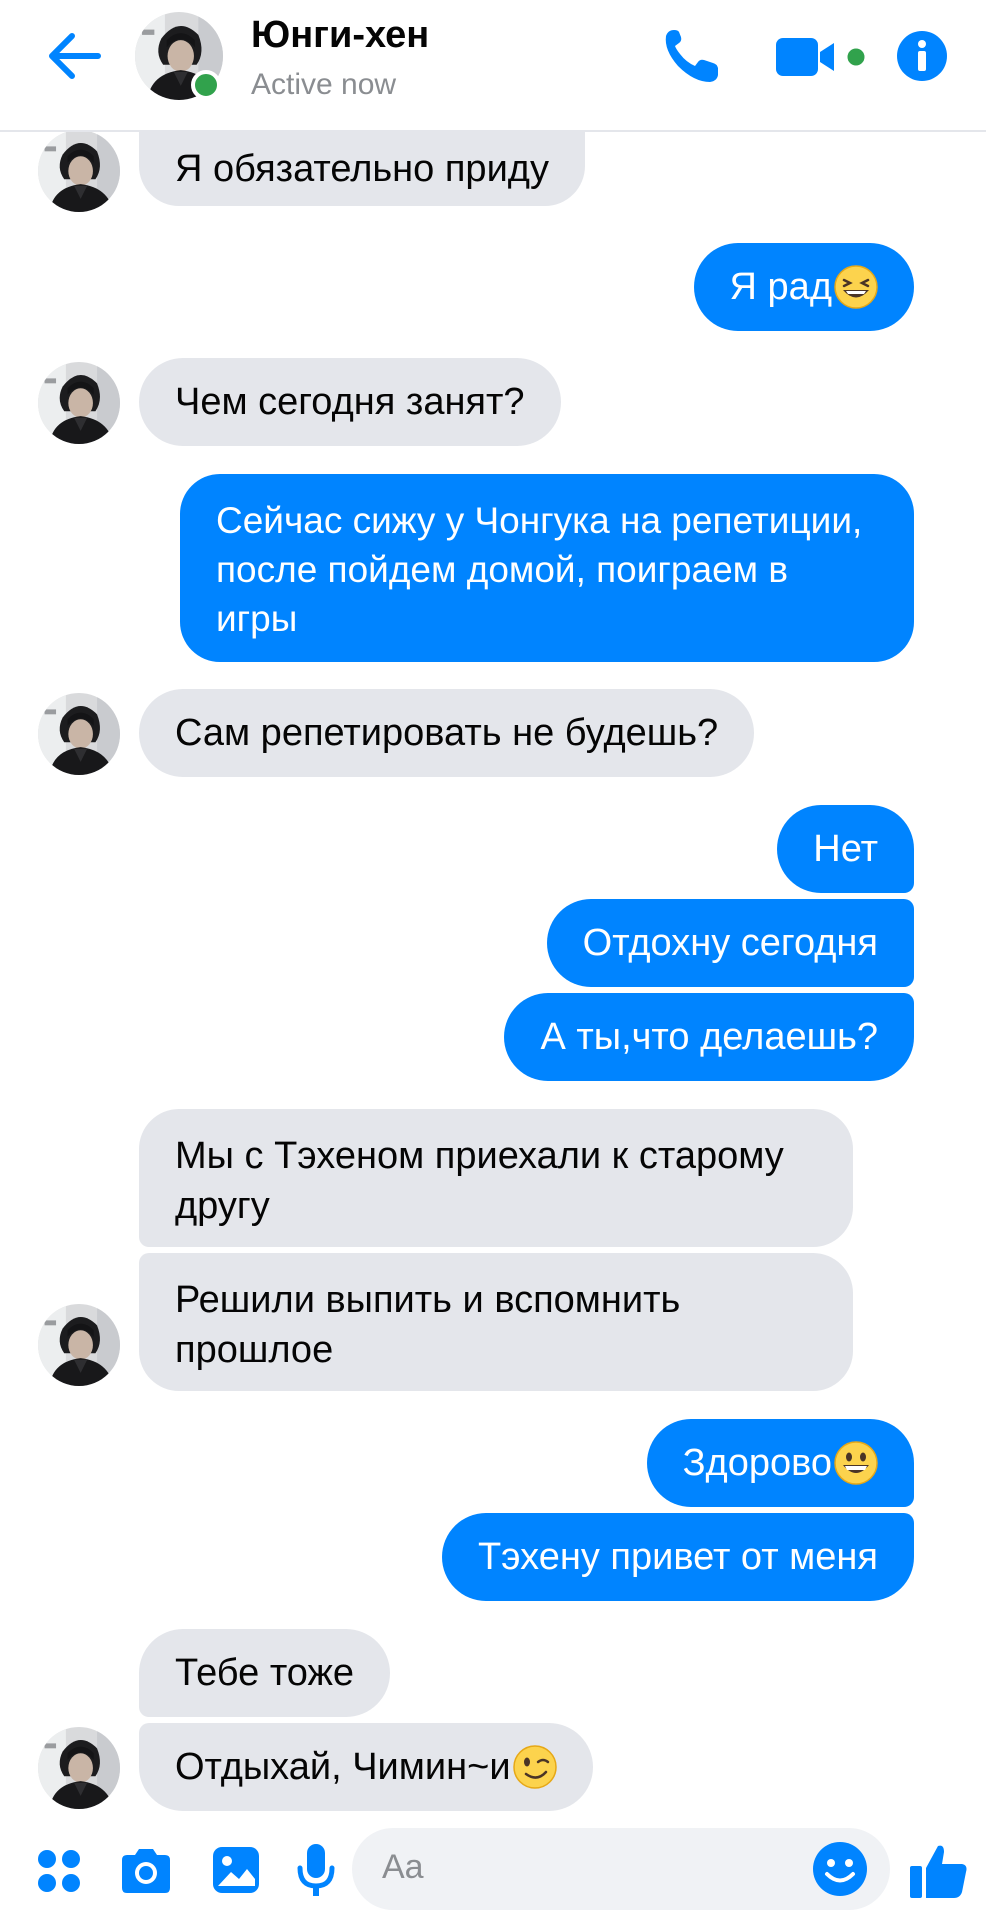 Image resolution: width=986 pixels, height=1920 pixels. I want to click on message-text: Я обязательно приду, so click(362, 169).